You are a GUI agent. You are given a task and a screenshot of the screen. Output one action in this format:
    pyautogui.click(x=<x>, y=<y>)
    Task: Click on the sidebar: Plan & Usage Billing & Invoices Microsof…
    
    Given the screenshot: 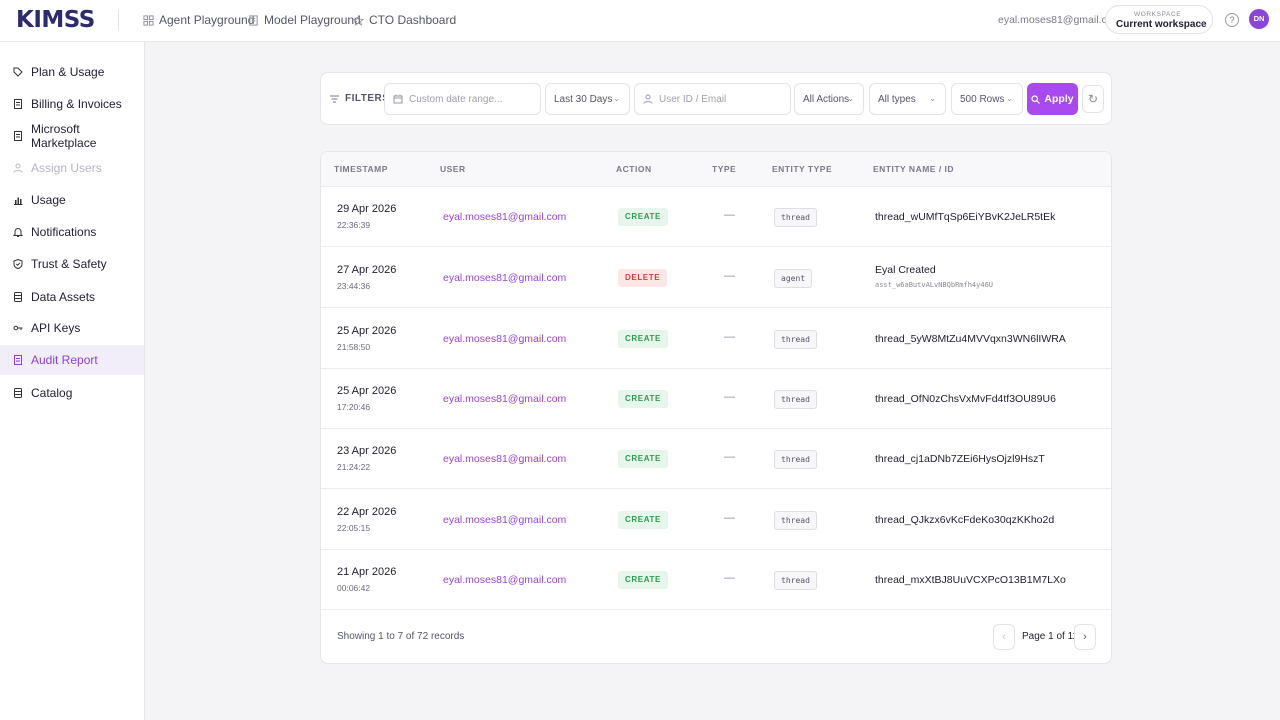 What is the action you would take?
    pyautogui.click(x=72, y=381)
    